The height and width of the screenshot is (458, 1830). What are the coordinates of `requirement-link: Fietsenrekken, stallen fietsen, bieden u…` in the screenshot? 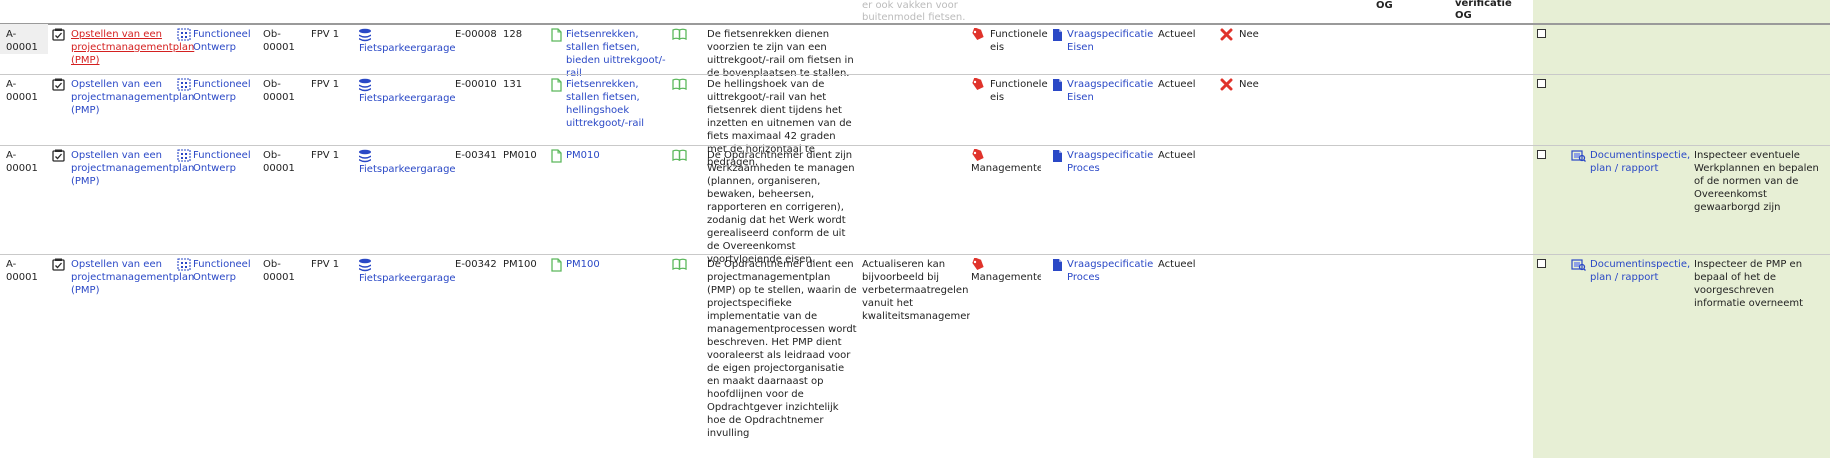 It's located at (616, 54).